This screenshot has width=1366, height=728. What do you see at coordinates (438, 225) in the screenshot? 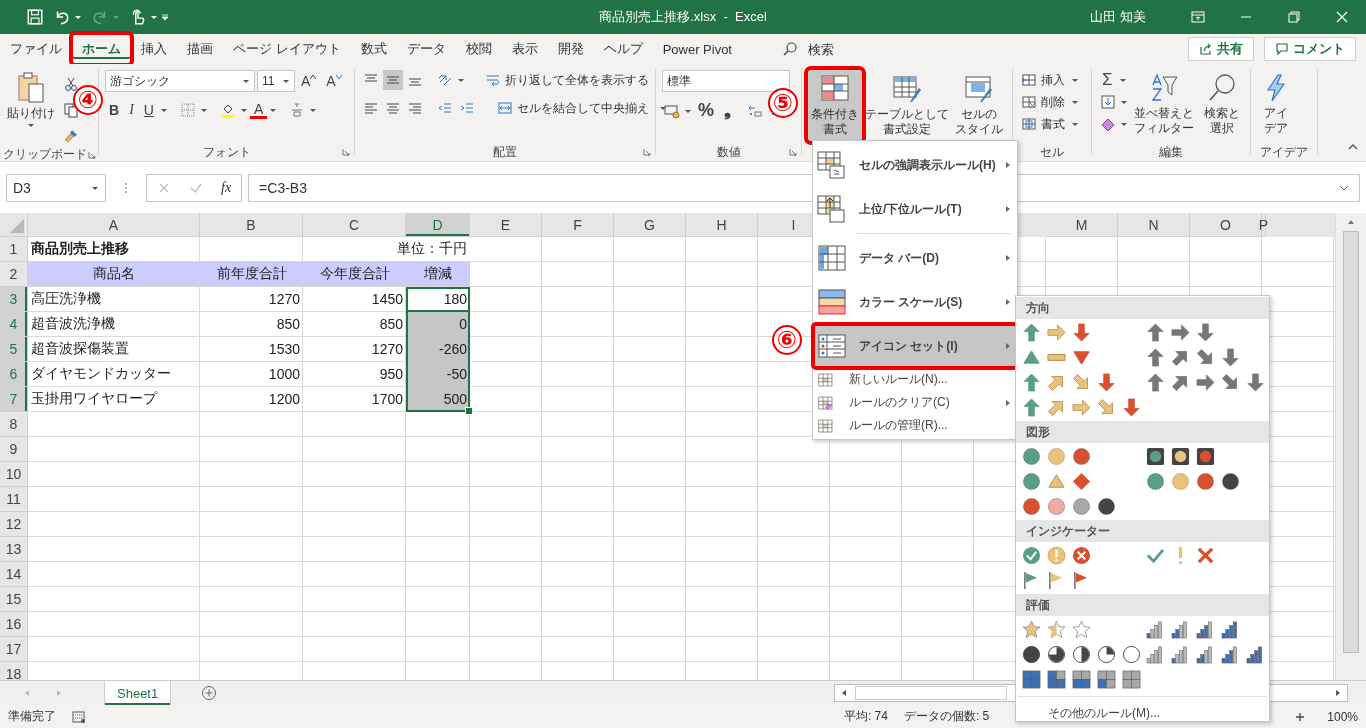
I see `column-header: D` at bounding box center [438, 225].